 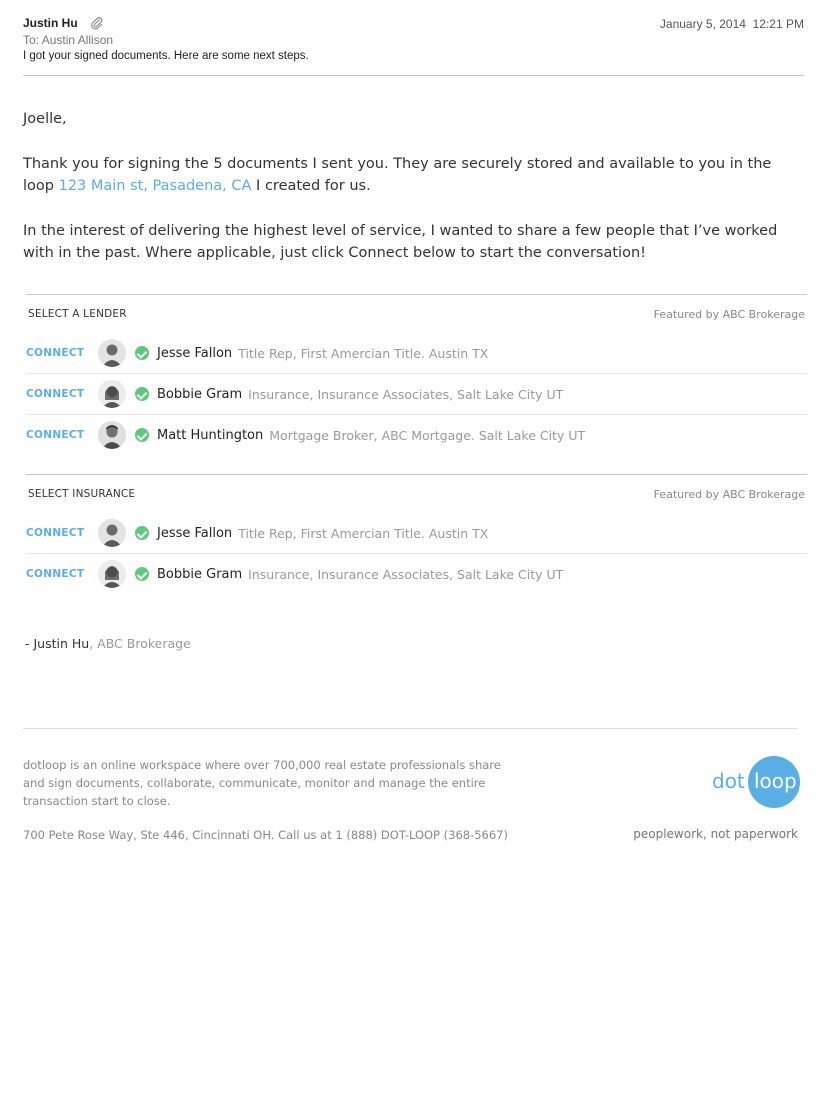 What do you see at coordinates (715, 834) in the screenshot?
I see `footer-tagline: peoplework, not paperwork` at bounding box center [715, 834].